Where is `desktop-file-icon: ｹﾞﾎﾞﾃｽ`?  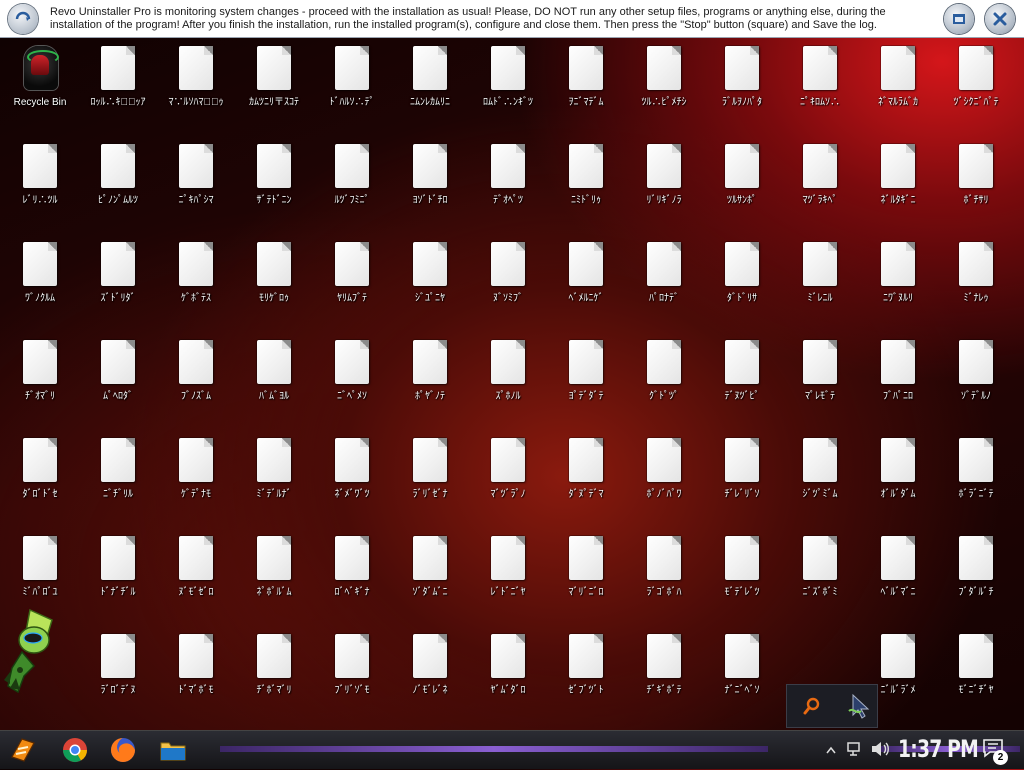
desktop-file-icon: ｹﾞﾎﾞﾃｽ is located at coordinates (196, 284).